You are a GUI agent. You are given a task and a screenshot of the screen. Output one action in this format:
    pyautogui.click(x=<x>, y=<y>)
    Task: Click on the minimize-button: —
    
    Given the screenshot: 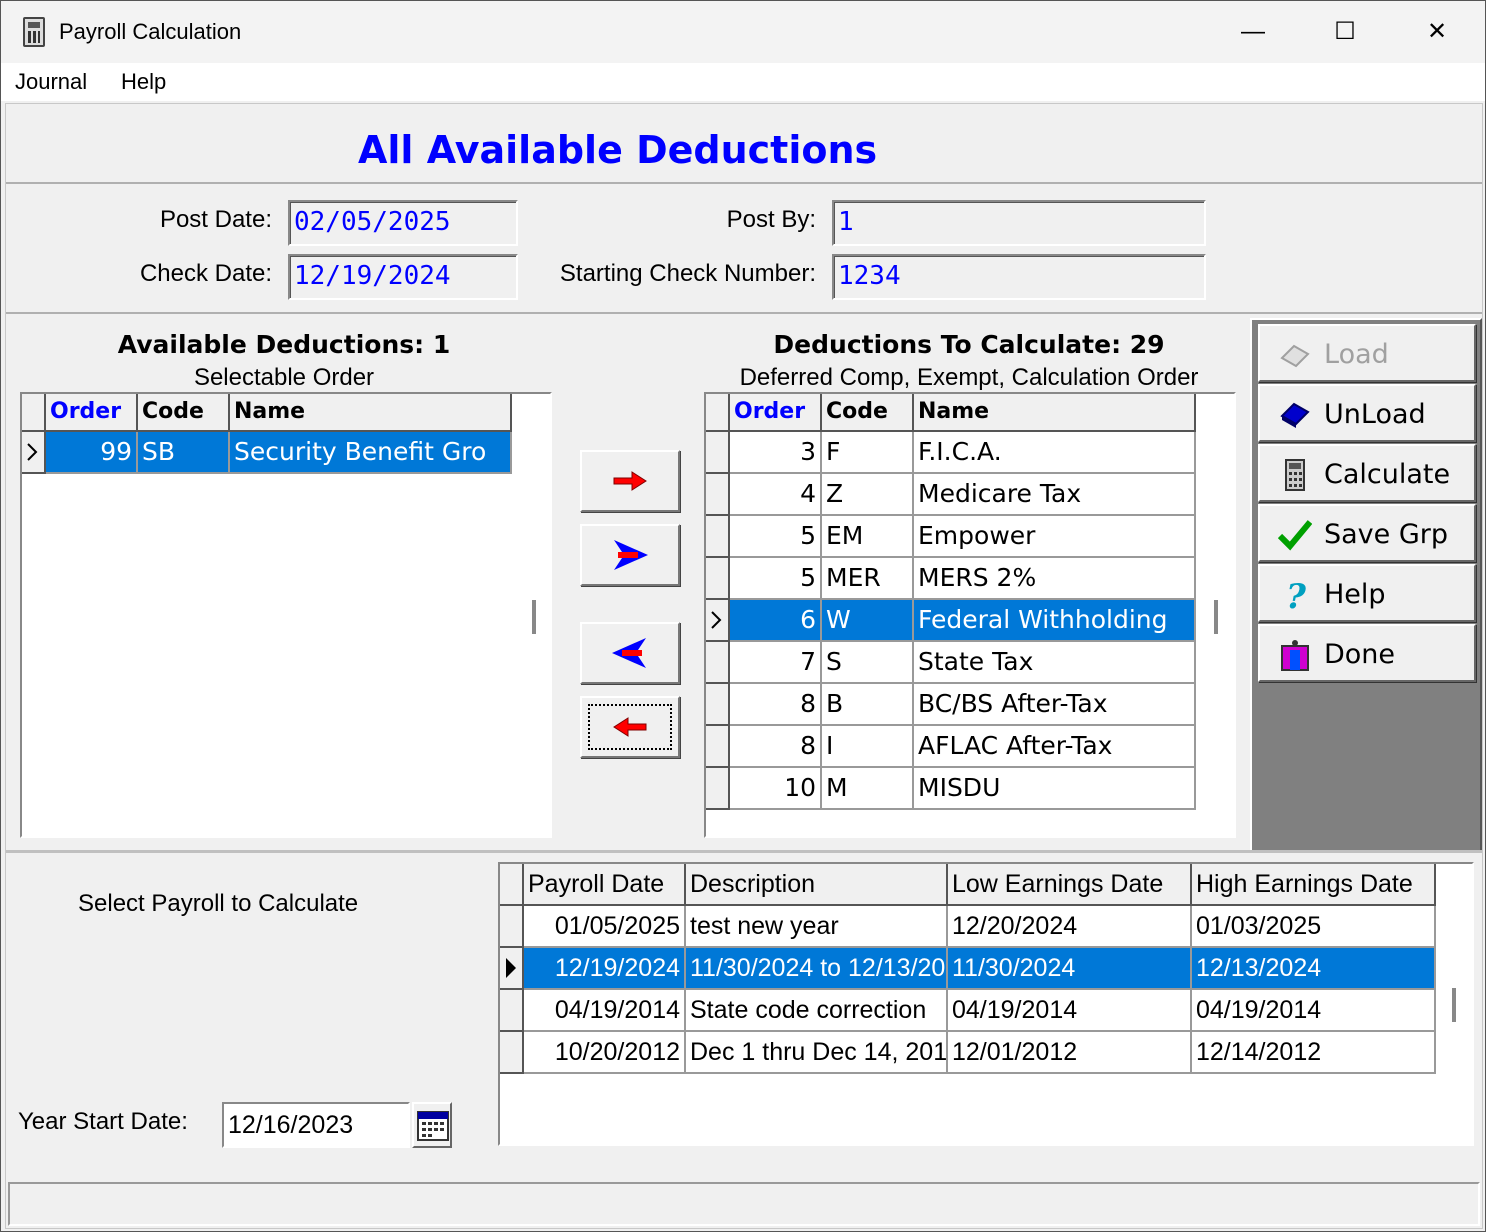 What is the action you would take?
    pyautogui.click(x=1253, y=32)
    